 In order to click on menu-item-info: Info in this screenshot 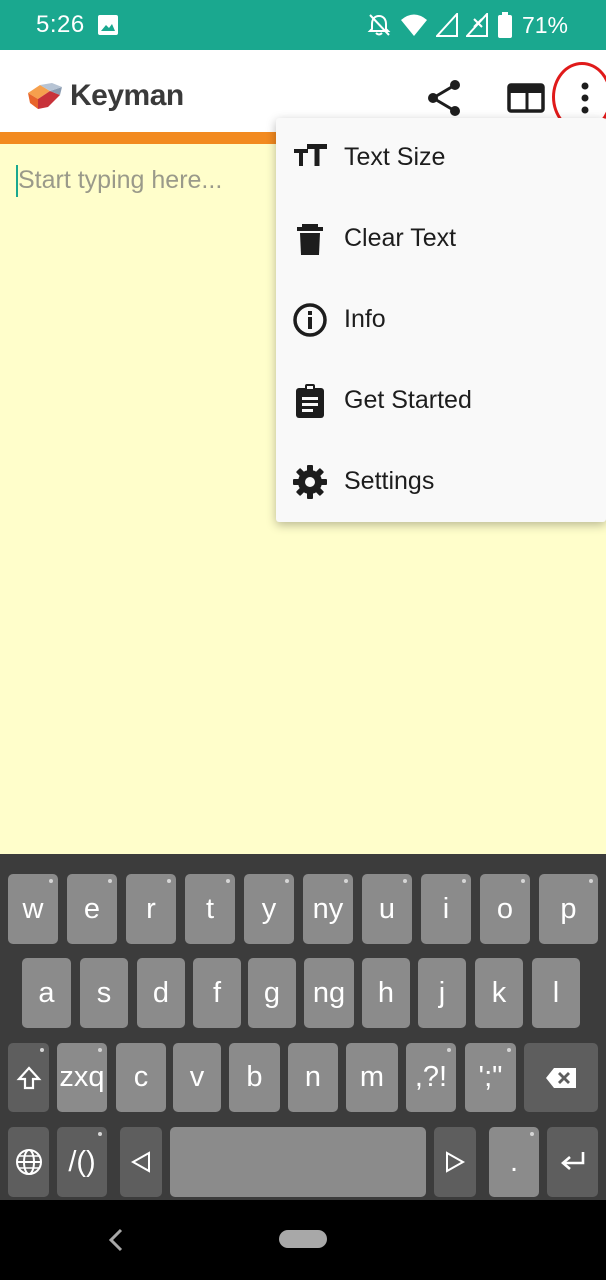, I will do `click(441, 320)`.